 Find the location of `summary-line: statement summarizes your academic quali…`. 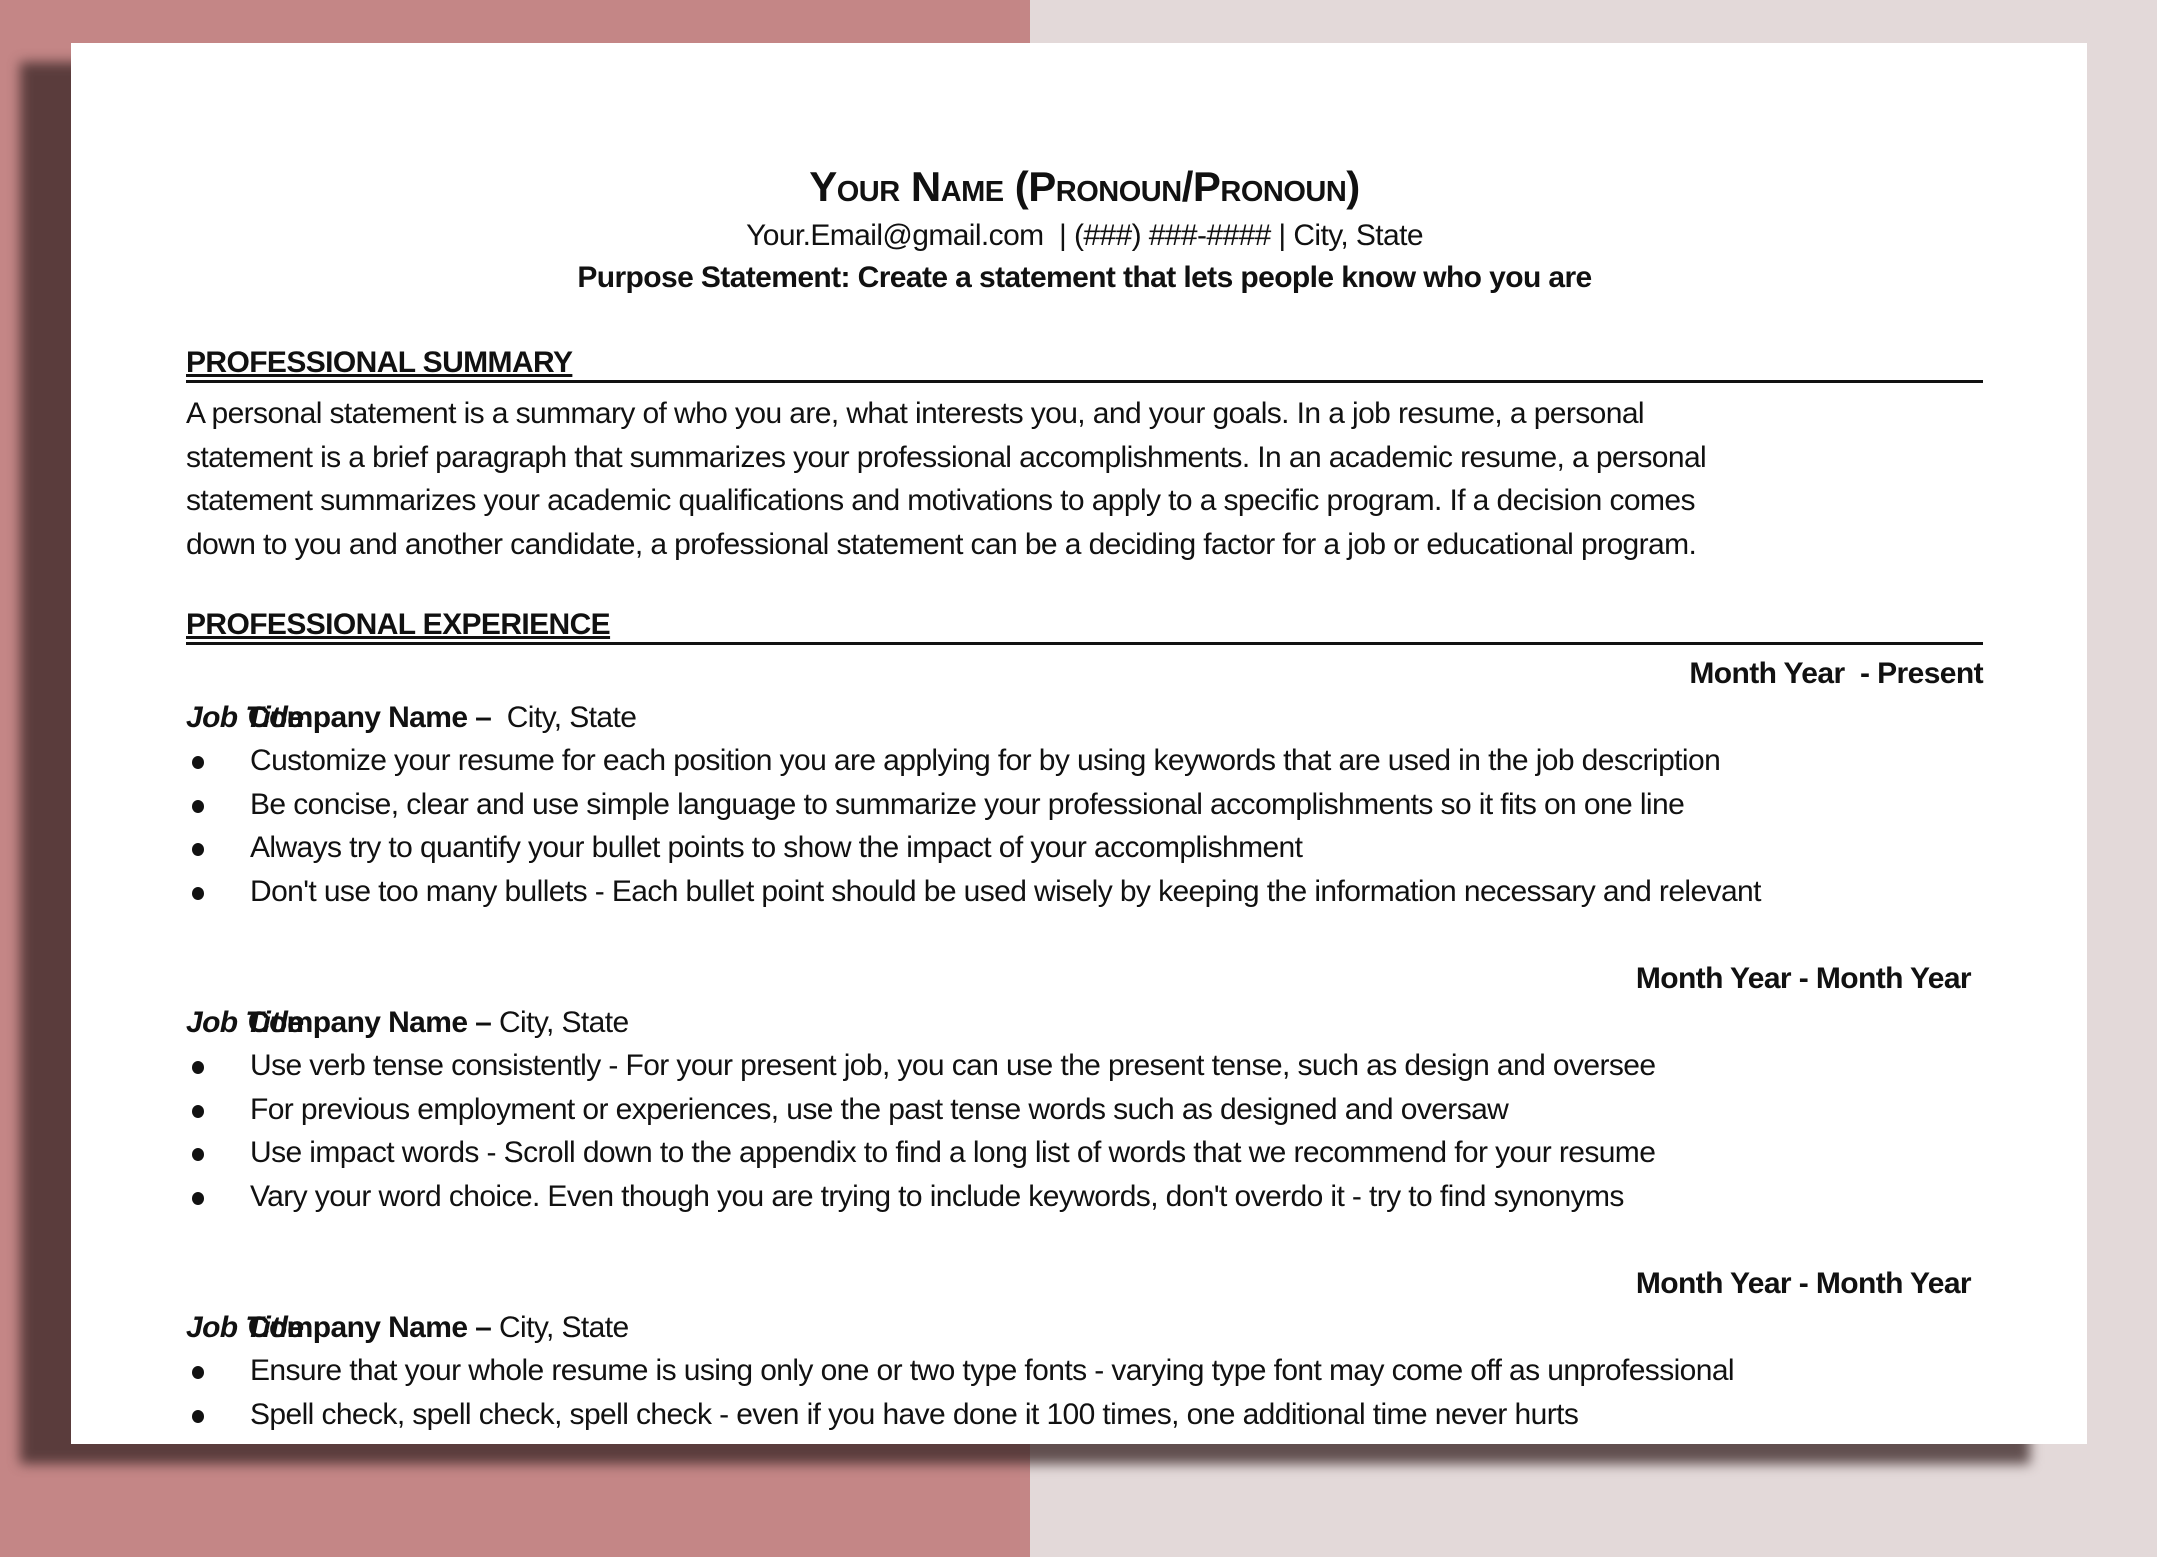

summary-line: statement summarizes your academic quali… is located at coordinates (940, 501).